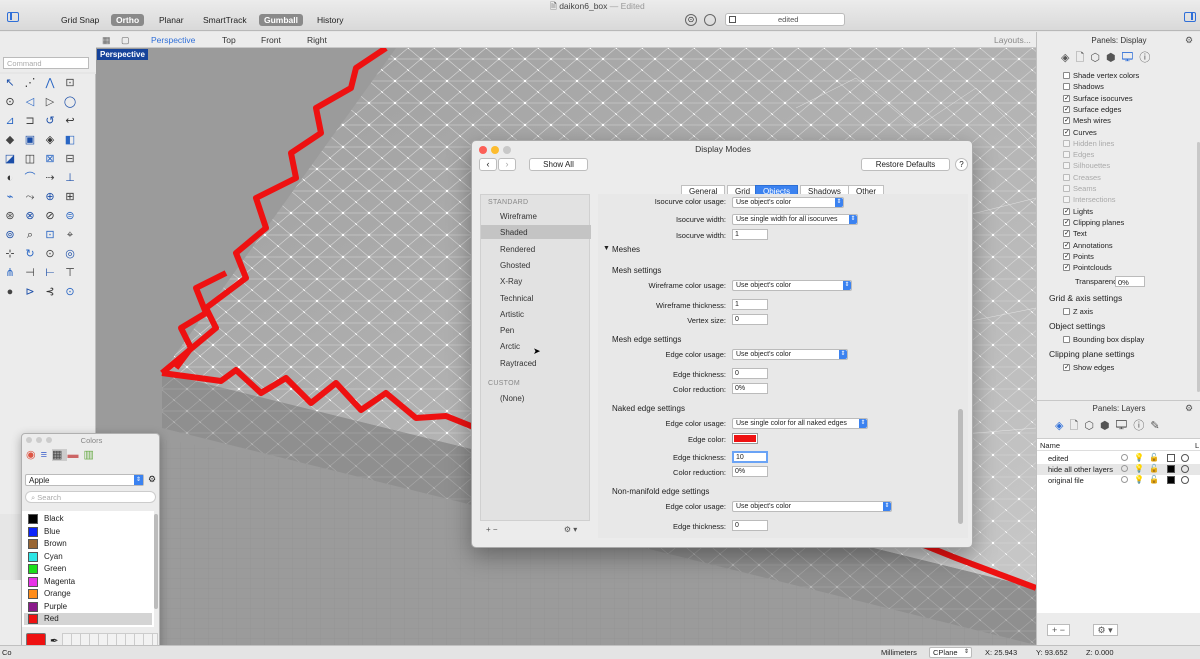 The height and width of the screenshot is (659, 1200). What do you see at coordinates (1098, 58) in the screenshot?
I see `box-icon: ⬡` at bounding box center [1098, 58].